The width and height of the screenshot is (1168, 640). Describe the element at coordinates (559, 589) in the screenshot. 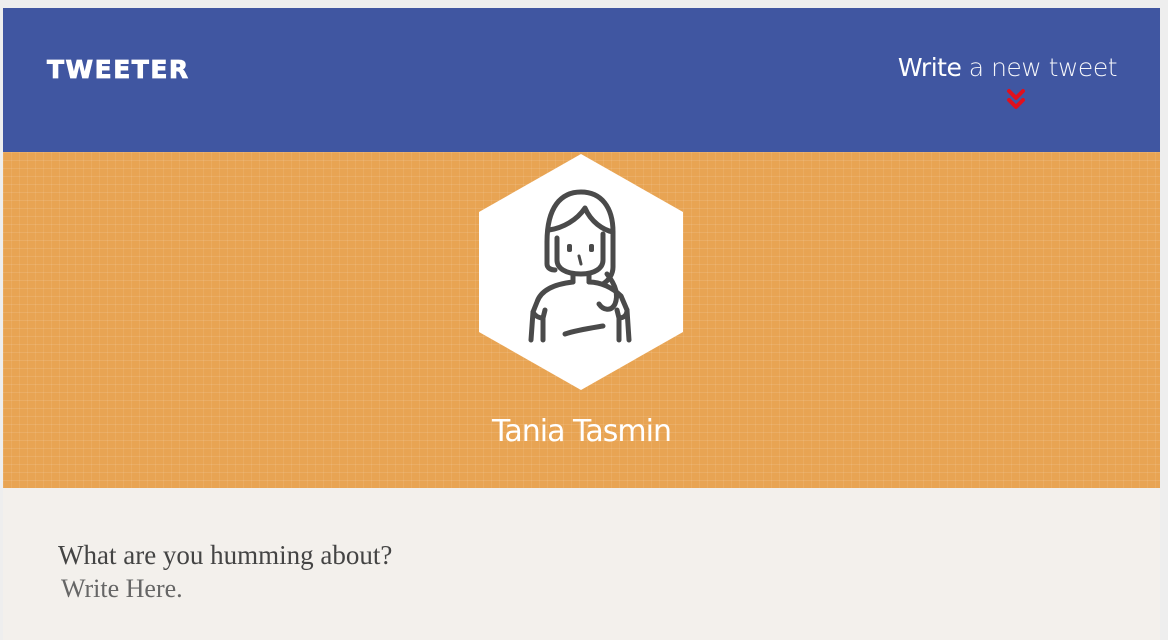

I see `tweet-text-input` at that location.